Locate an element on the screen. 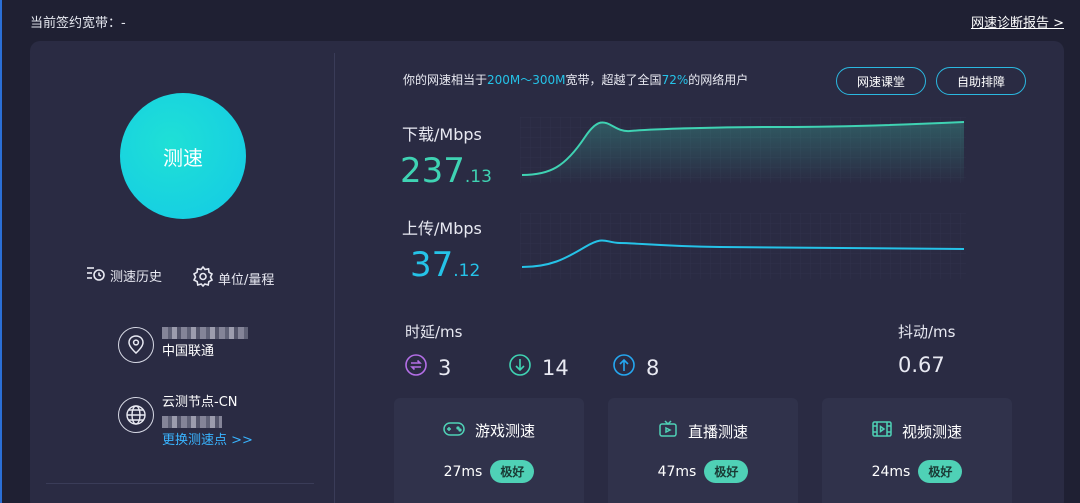  jitter-label: 抖动/ms is located at coordinates (927, 332).